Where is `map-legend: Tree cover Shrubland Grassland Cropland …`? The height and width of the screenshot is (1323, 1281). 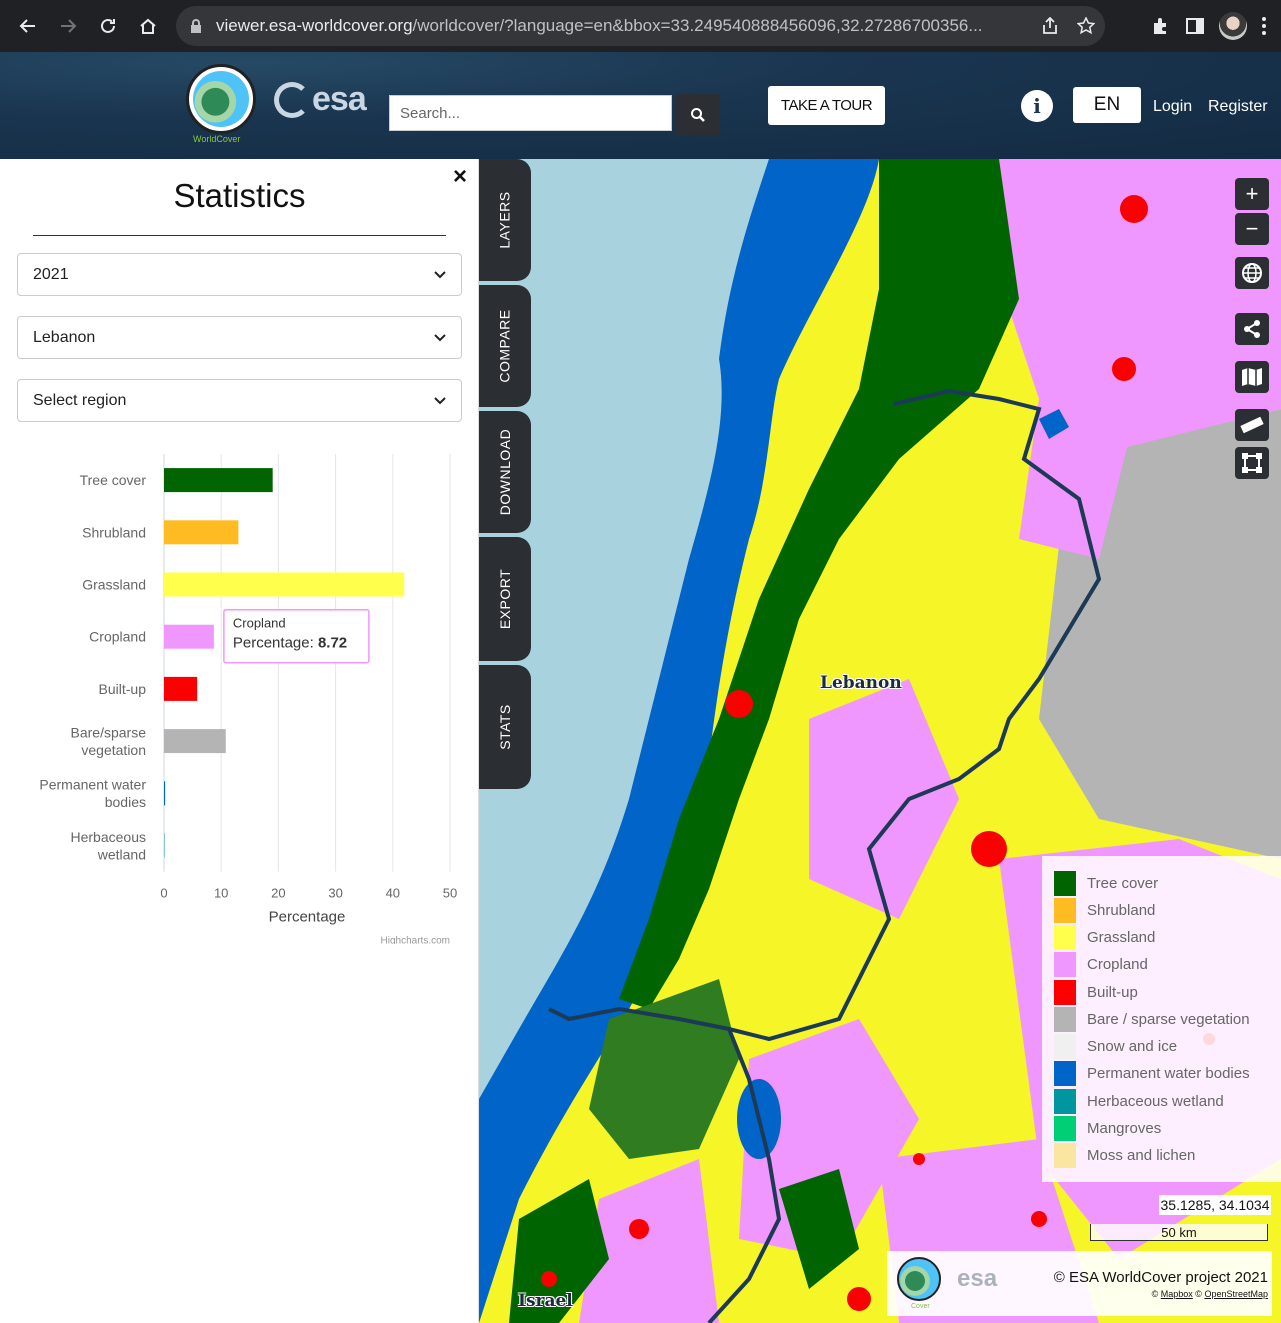
map-legend: Tree cover Shrubland Grassland Cropland … is located at coordinates (1161, 1019).